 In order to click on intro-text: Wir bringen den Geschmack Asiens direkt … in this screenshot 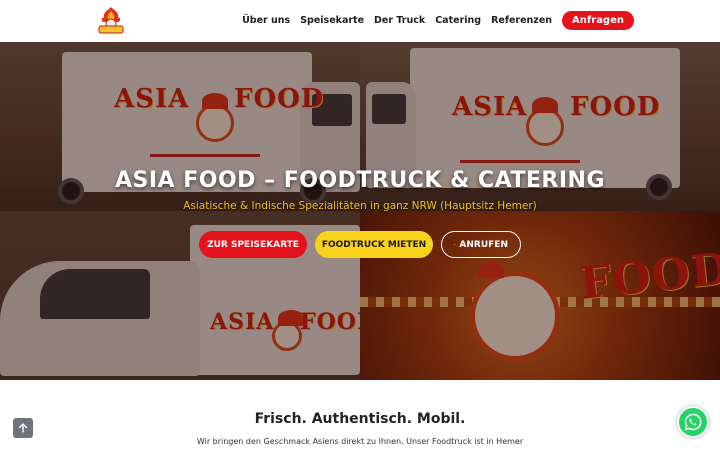, I will do `click(360, 441)`.